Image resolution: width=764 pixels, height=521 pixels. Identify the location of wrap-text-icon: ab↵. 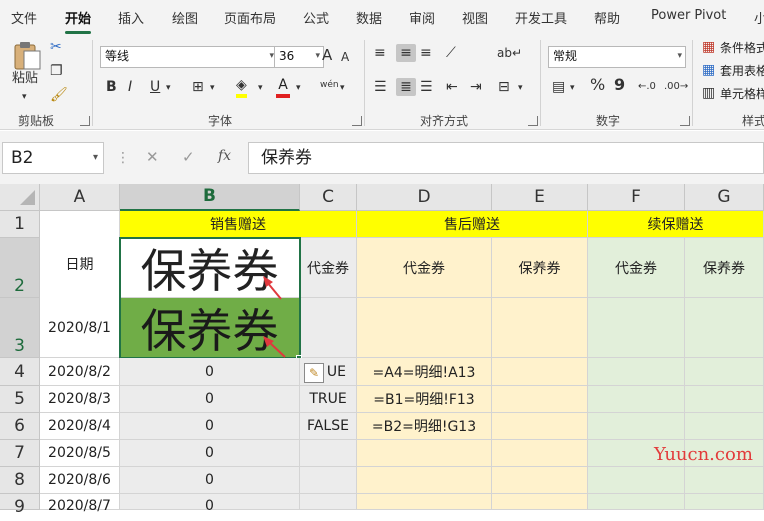
(509, 53).